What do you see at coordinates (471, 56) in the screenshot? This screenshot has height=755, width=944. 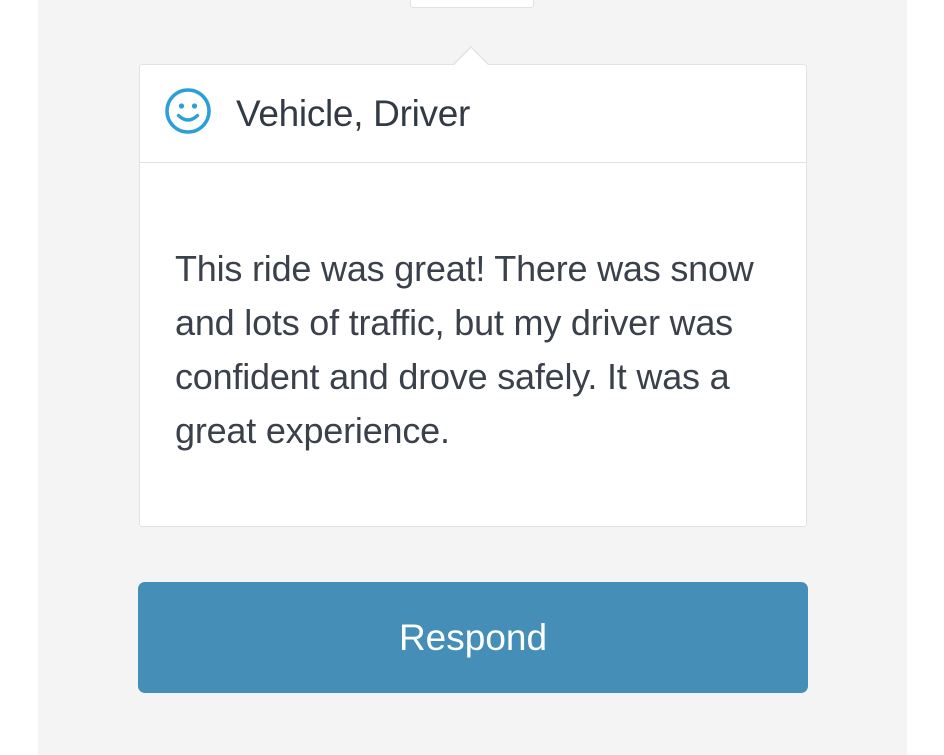 I see `card-pointer-fill` at bounding box center [471, 56].